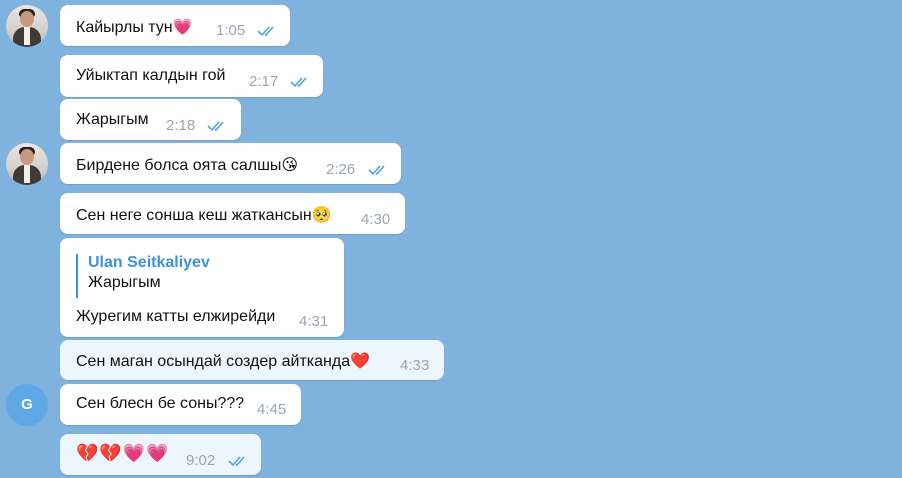 The height and width of the screenshot is (478, 902). What do you see at coordinates (181, 125) in the screenshot?
I see `message-time: 2:18` at bounding box center [181, 125].